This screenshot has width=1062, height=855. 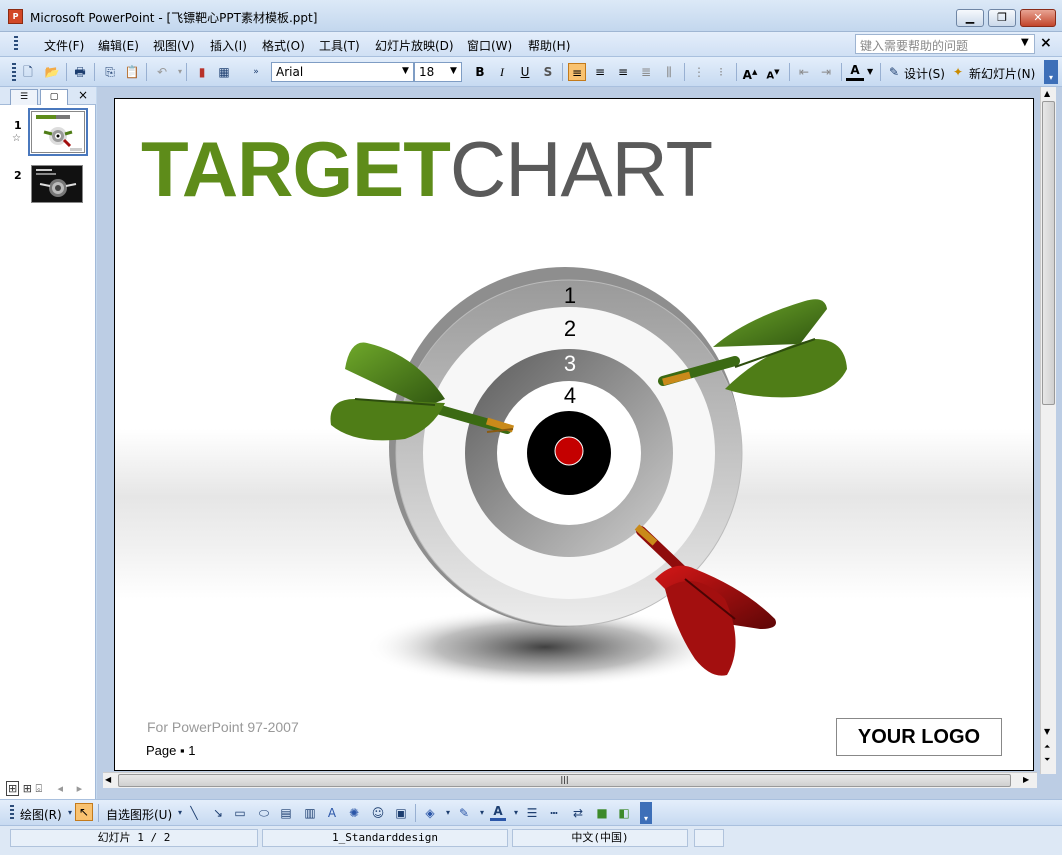 I want to click on vertical-scrollbar: ▲ ▼ ⏶ ⏷, so click(x=1048, y=430).